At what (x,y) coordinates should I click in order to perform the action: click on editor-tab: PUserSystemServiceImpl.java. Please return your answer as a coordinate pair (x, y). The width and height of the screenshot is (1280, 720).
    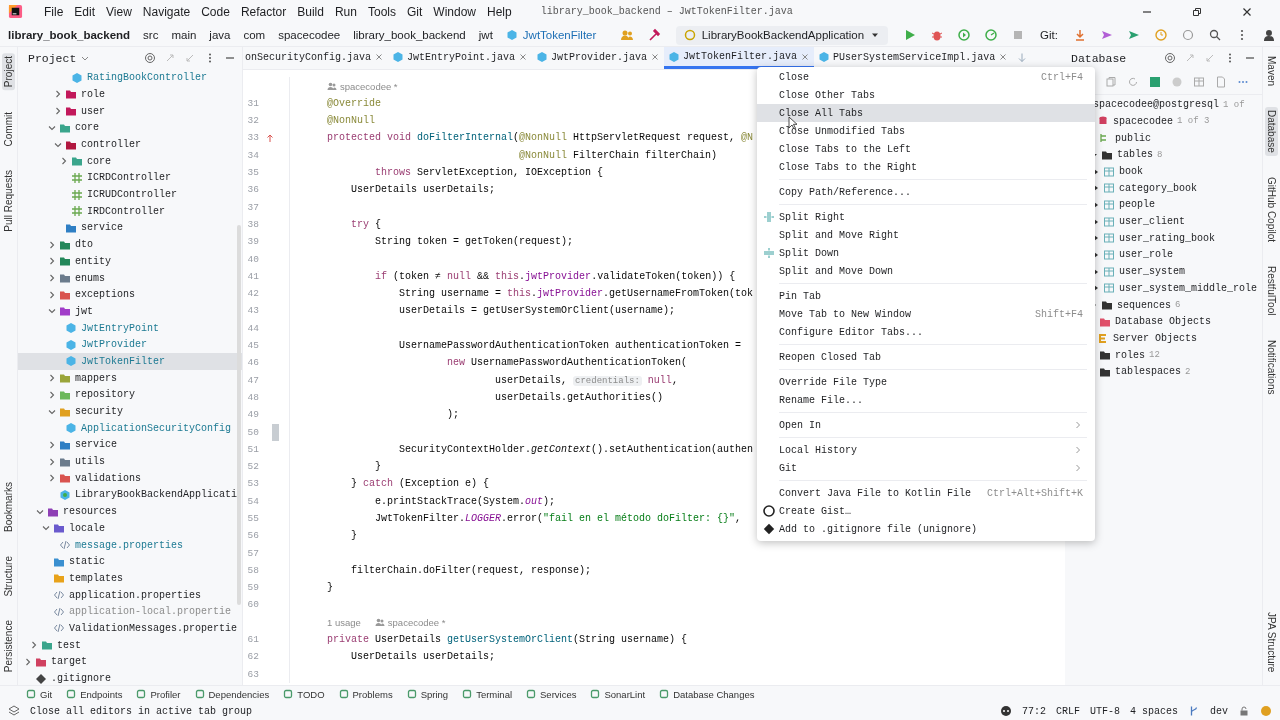
    Looking at the image, I should click on (913, 58).